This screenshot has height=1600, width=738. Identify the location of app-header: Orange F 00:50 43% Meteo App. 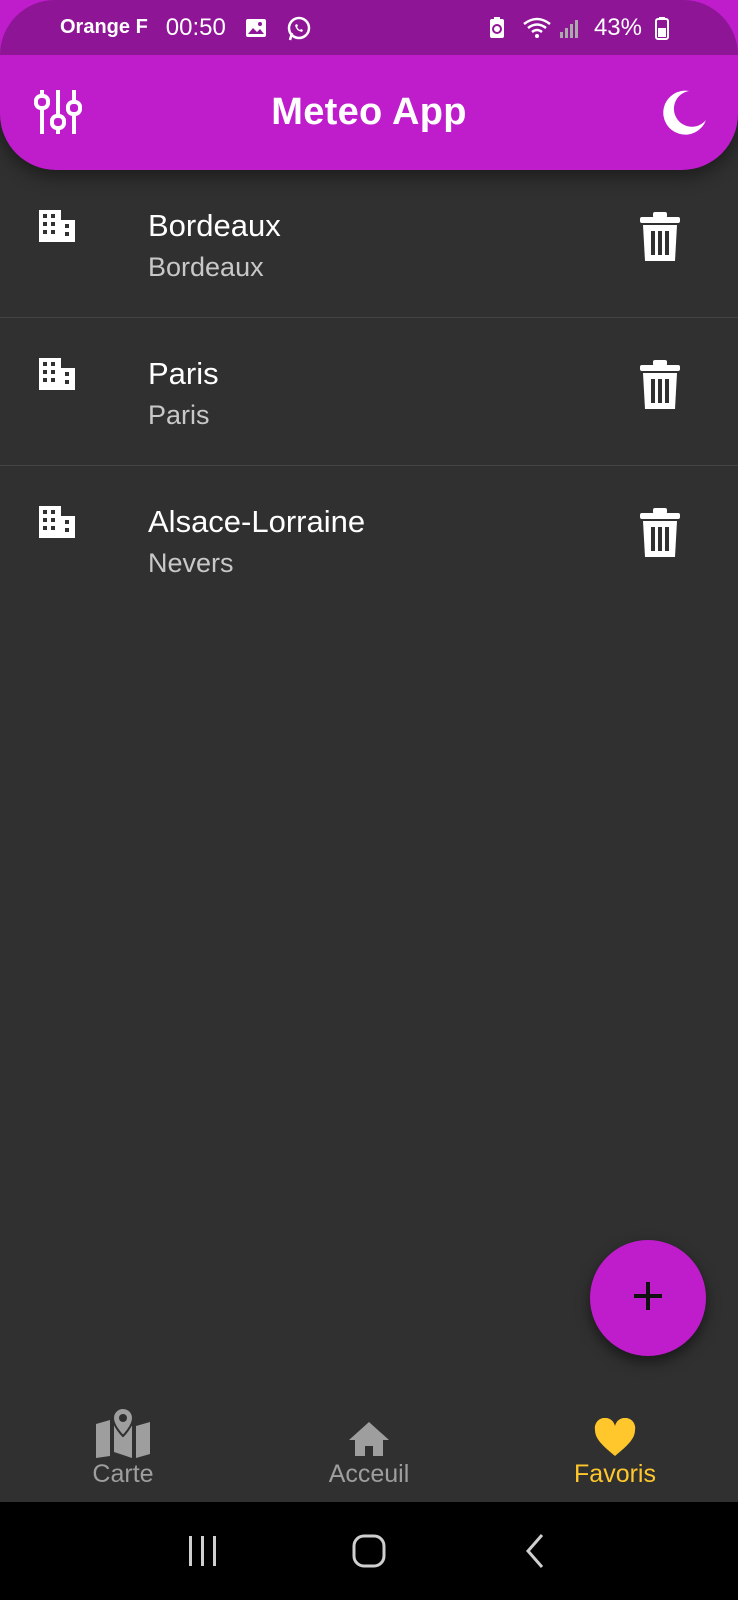
(369, 85).